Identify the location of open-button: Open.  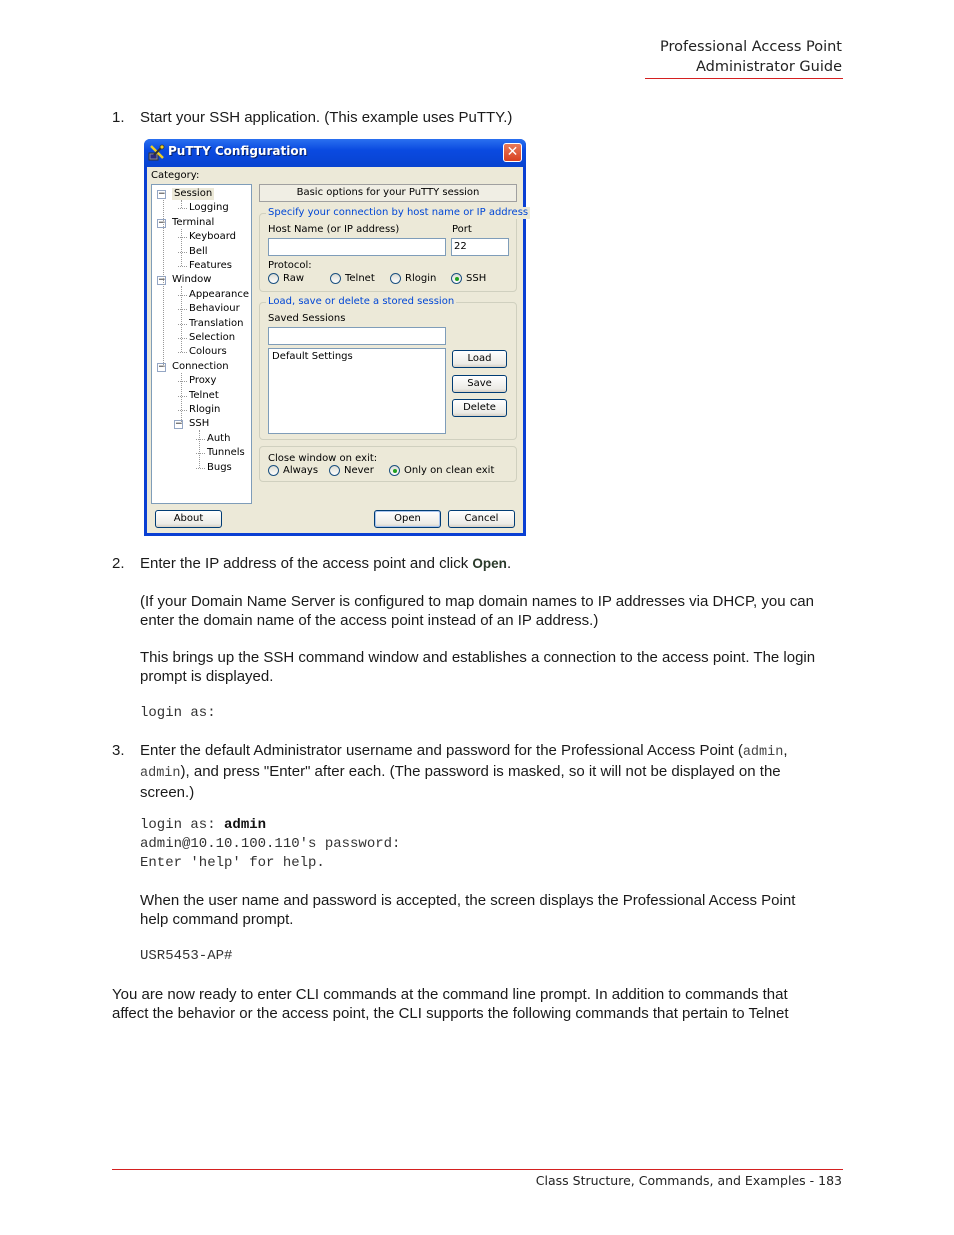
(407, 519).